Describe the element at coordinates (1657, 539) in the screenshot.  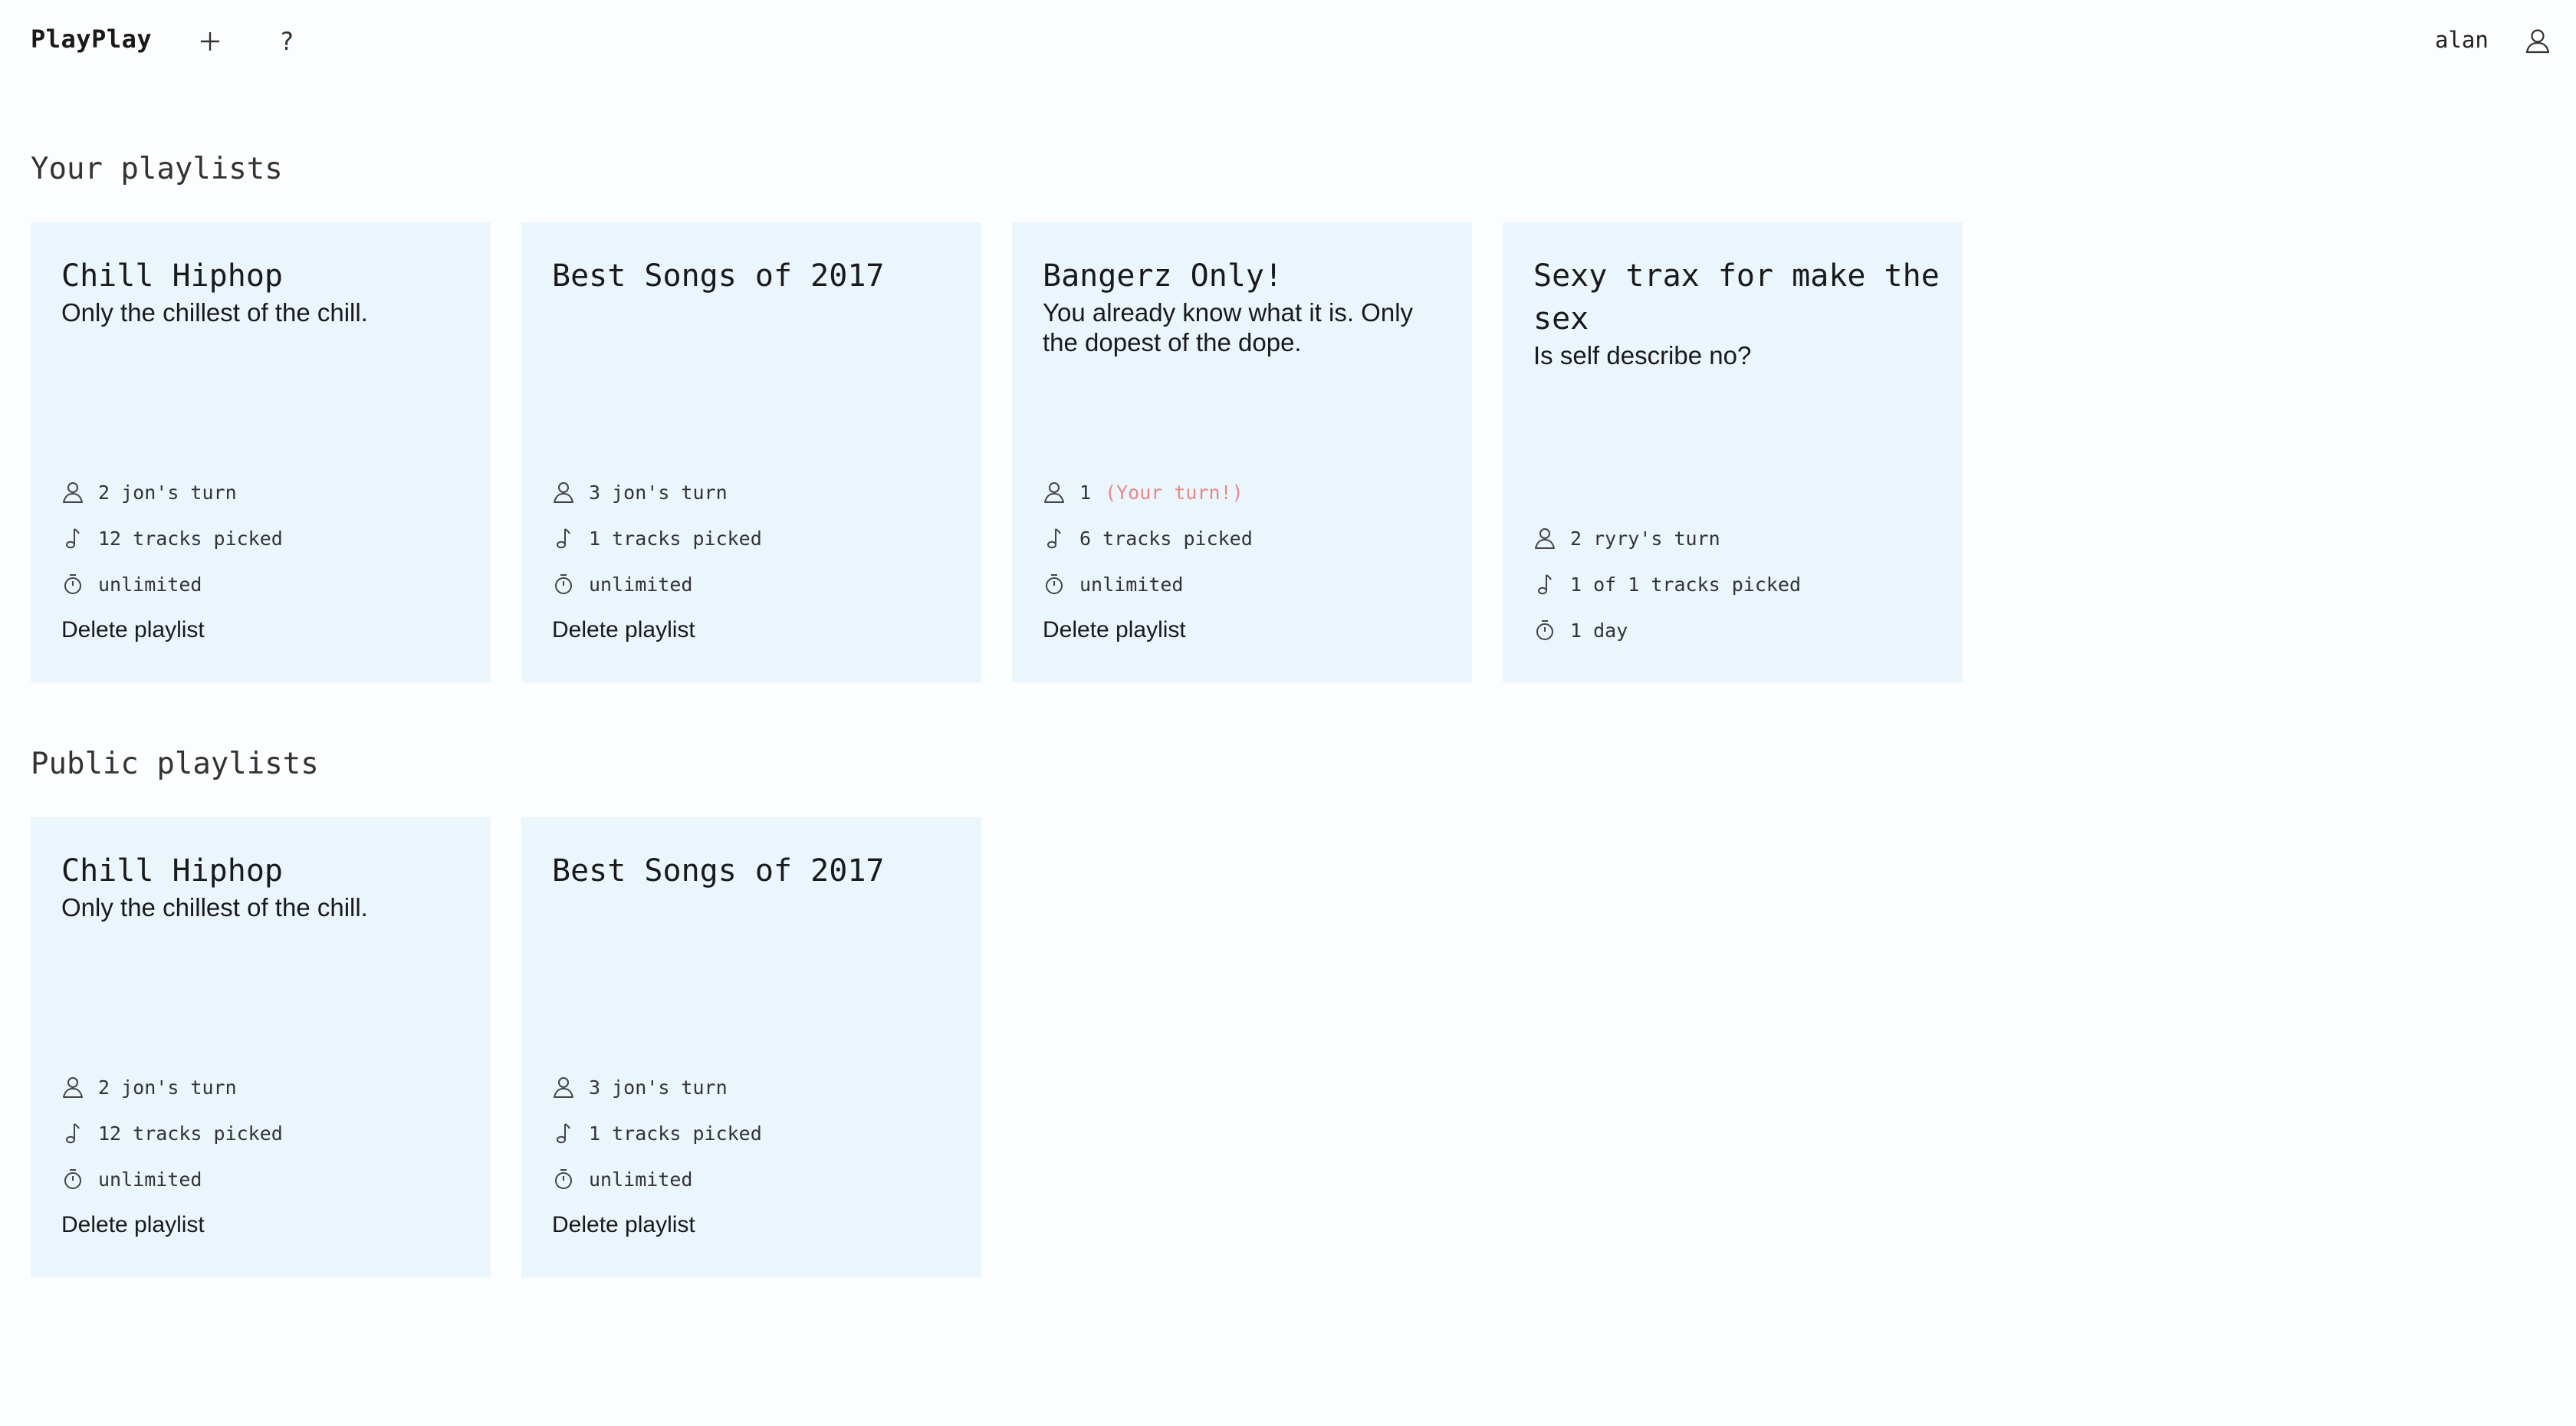
I see `turn-status: ryry's turn` at that location.